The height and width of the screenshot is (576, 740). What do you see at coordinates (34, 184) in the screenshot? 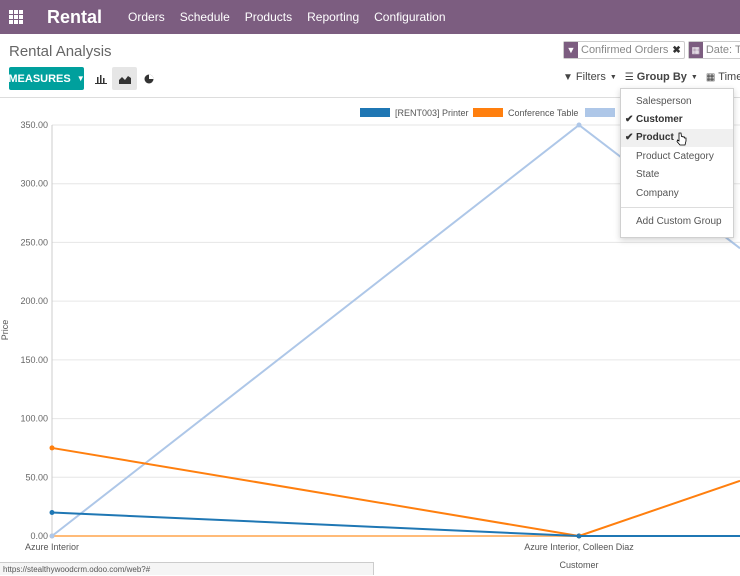
I see `y-tick-label: 300.00` at bounding box center [34, 184].